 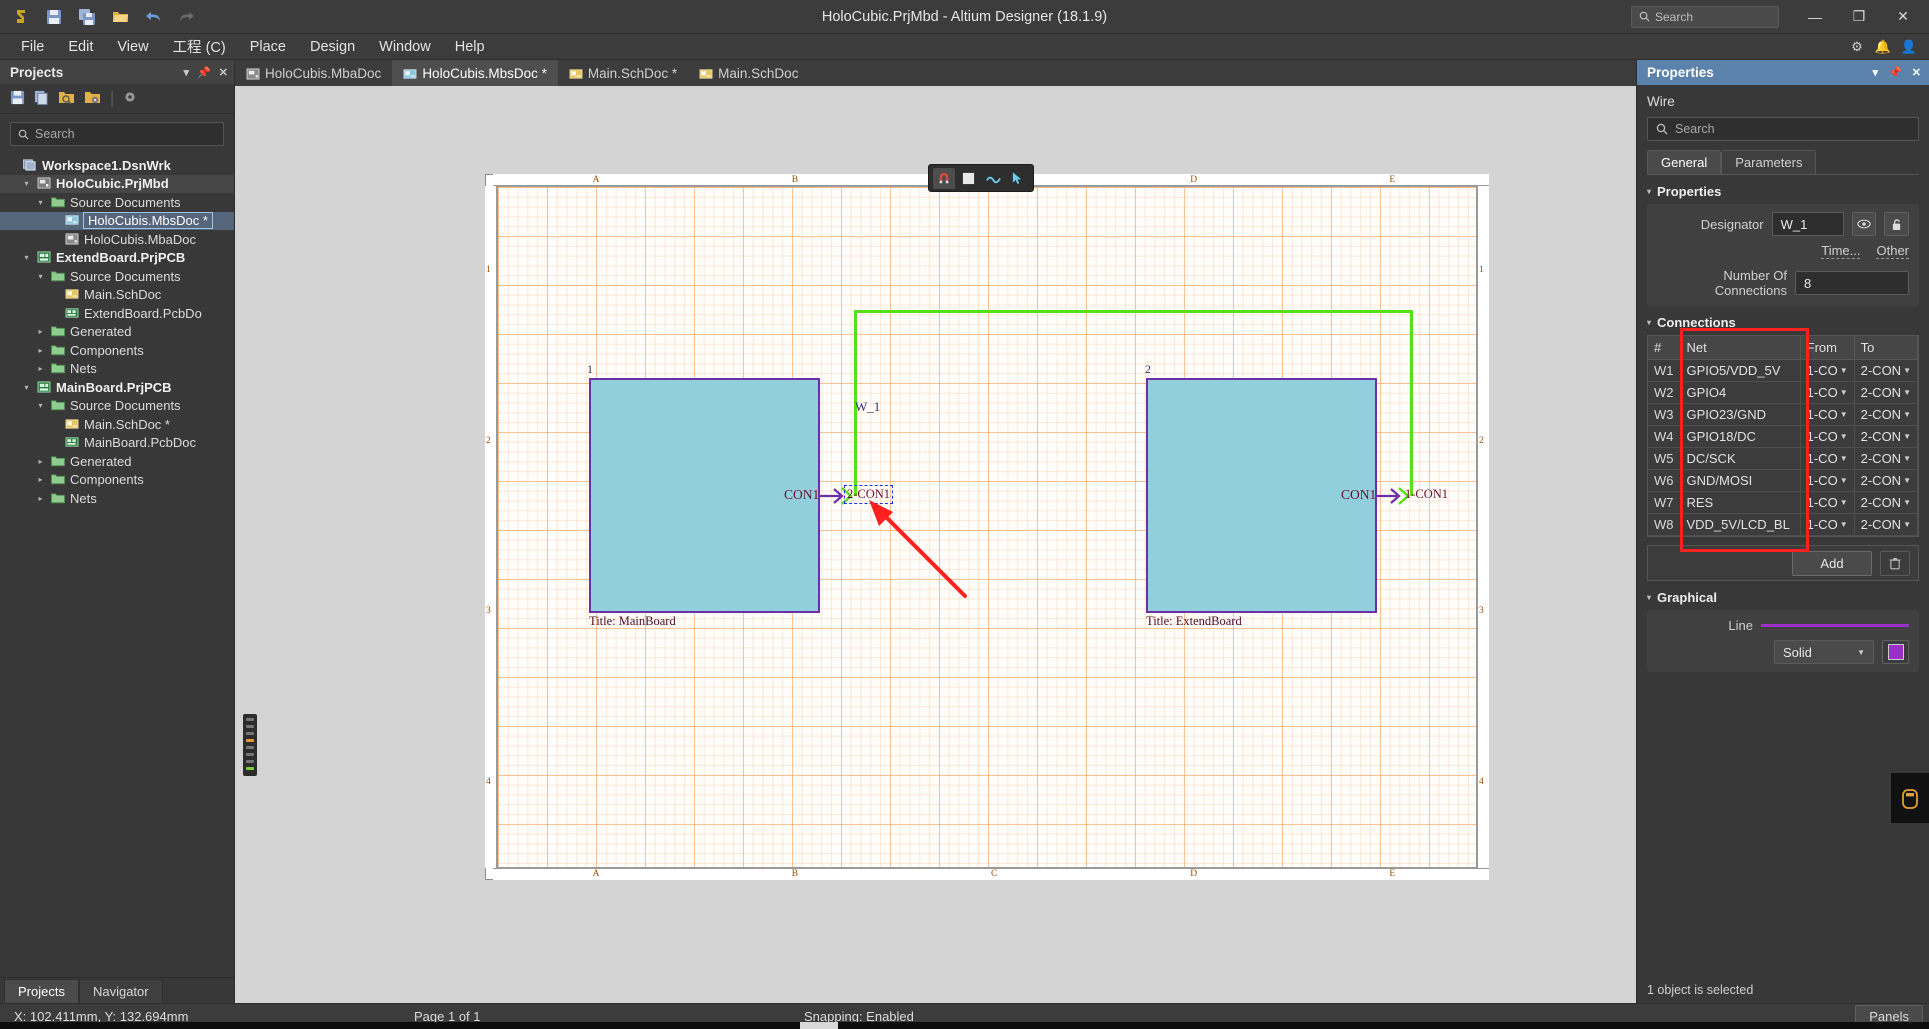 What do you see at coordinates (21, 17) in the screenshot?
I see `altium-logo-icon` at bounding box center [21, 17].